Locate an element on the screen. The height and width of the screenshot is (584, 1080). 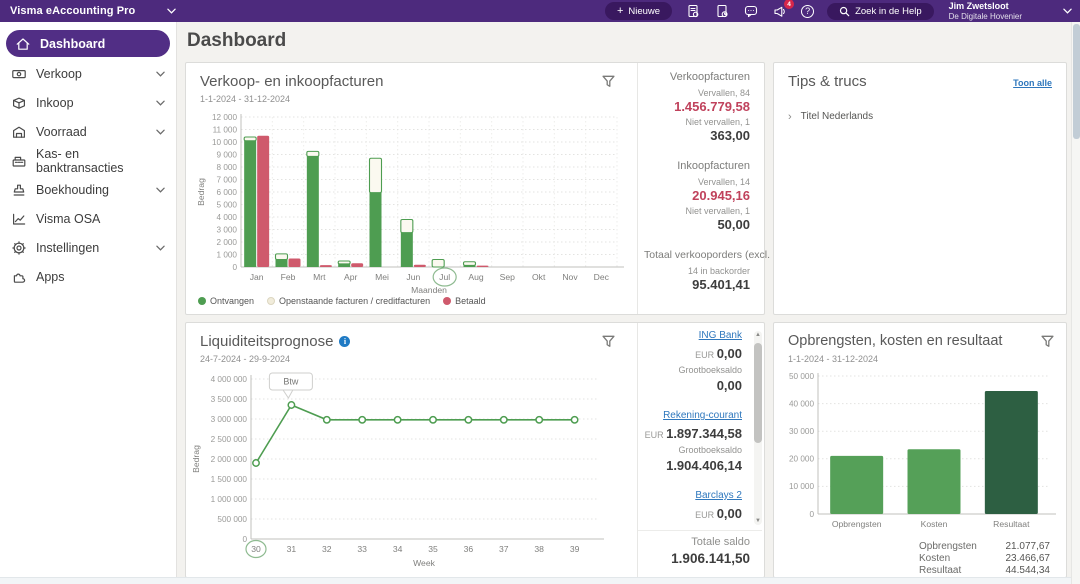
help-icon: ? is located at coordinates (808, 11).